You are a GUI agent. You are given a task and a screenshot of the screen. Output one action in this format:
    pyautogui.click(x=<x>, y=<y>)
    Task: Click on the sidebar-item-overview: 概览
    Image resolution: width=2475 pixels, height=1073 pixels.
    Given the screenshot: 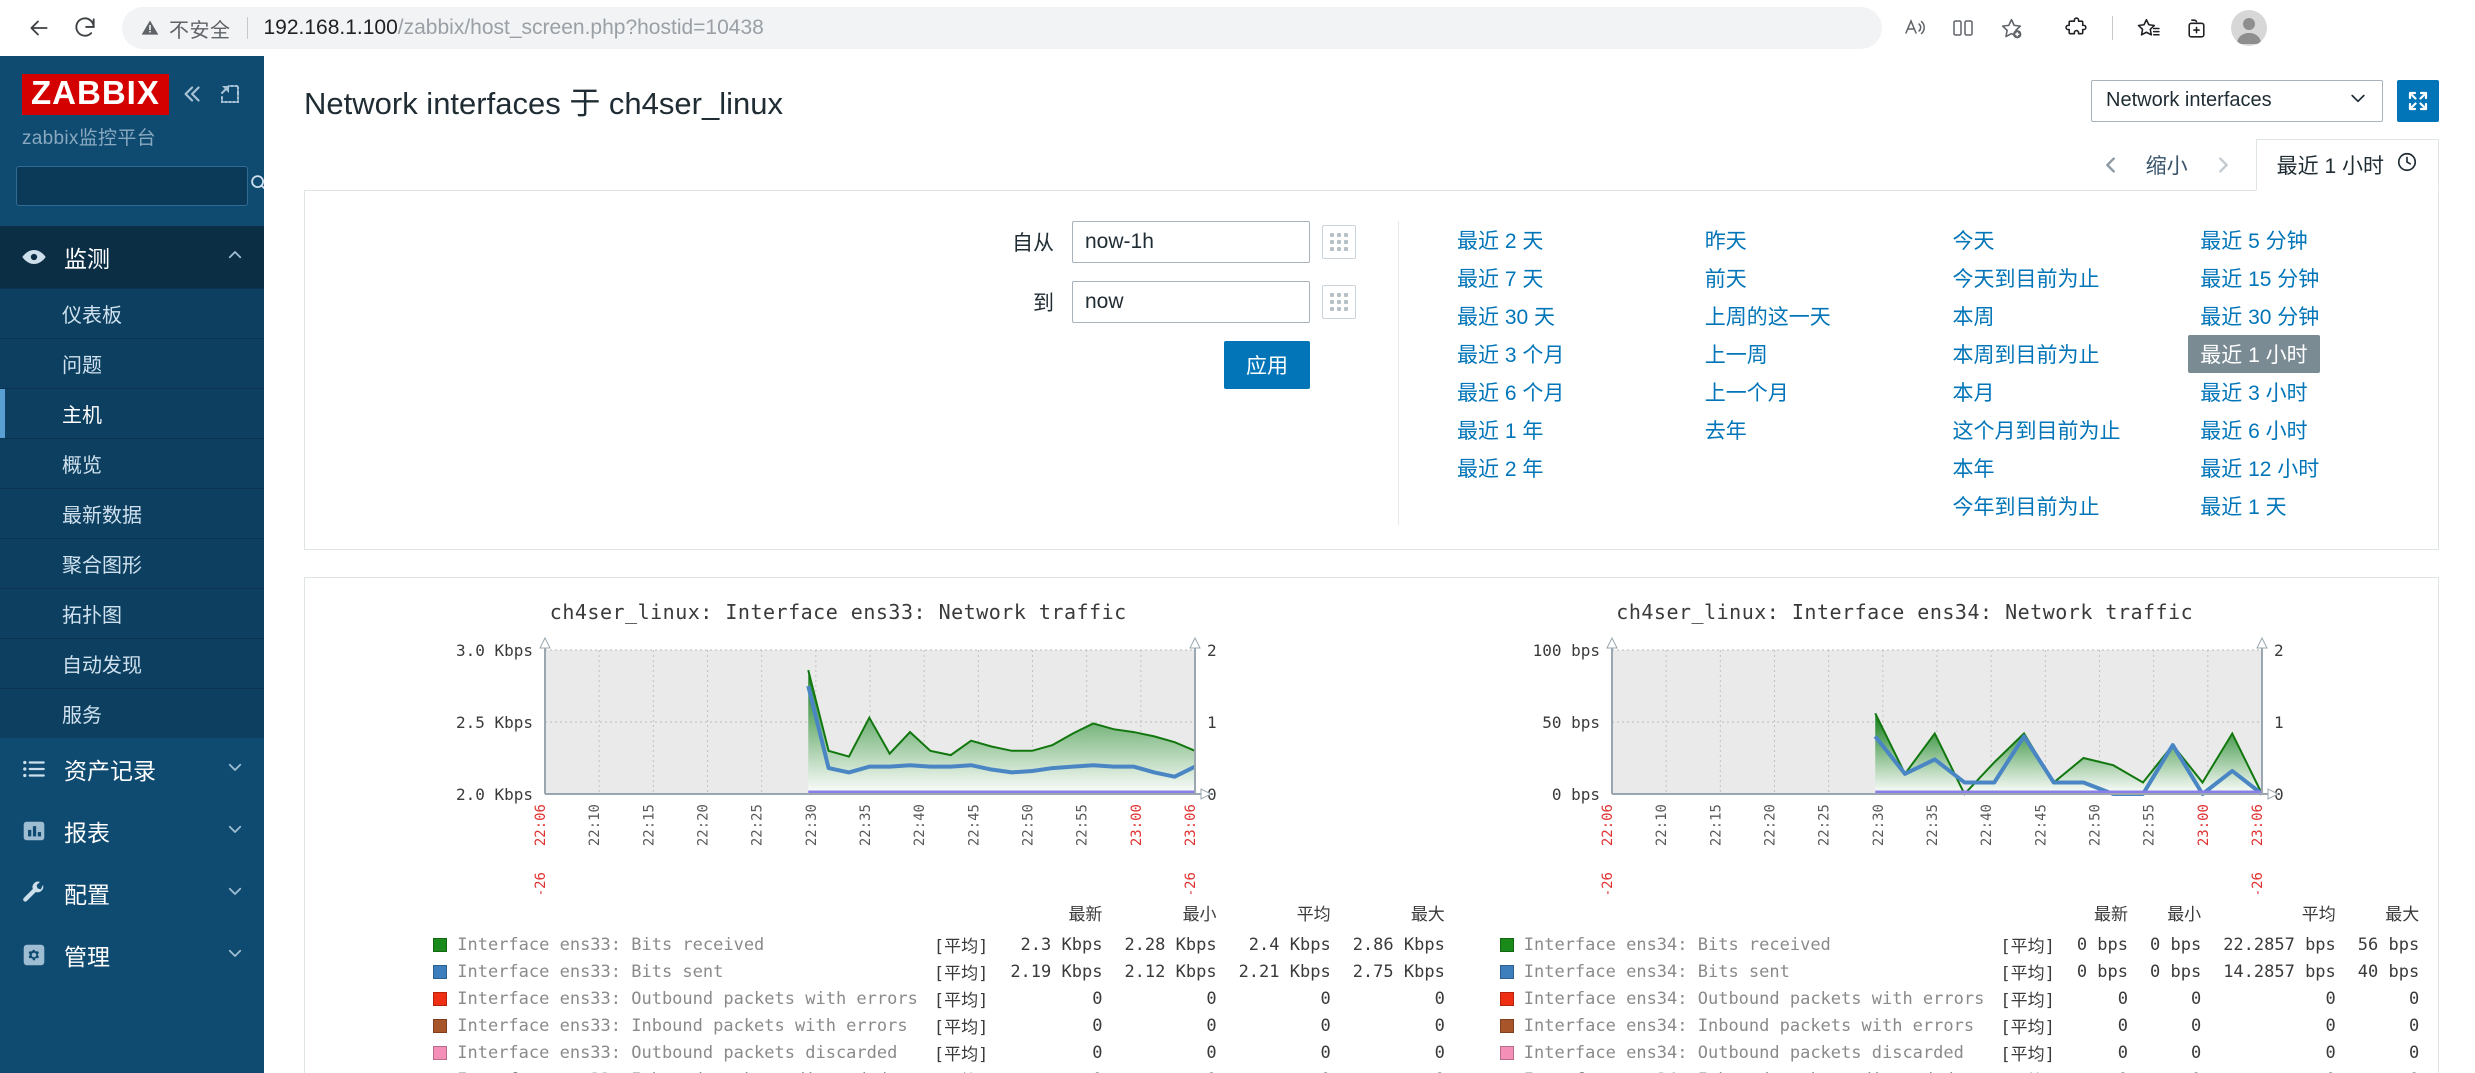 What is the action you would take?
    pyautogui.click(x=132, y=462)
    